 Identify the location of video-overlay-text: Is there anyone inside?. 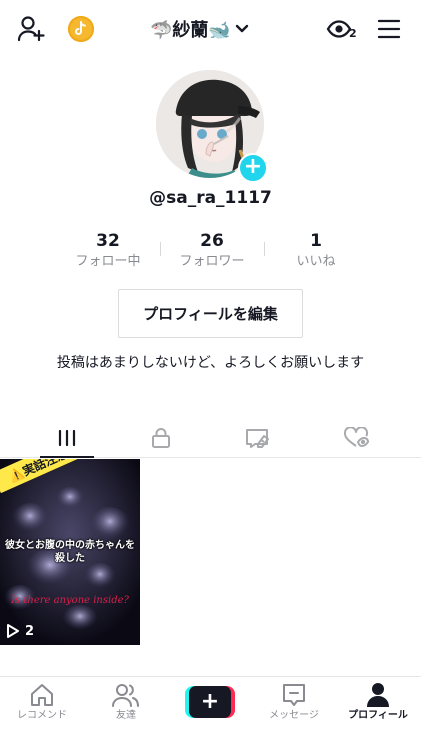
(70, 600).